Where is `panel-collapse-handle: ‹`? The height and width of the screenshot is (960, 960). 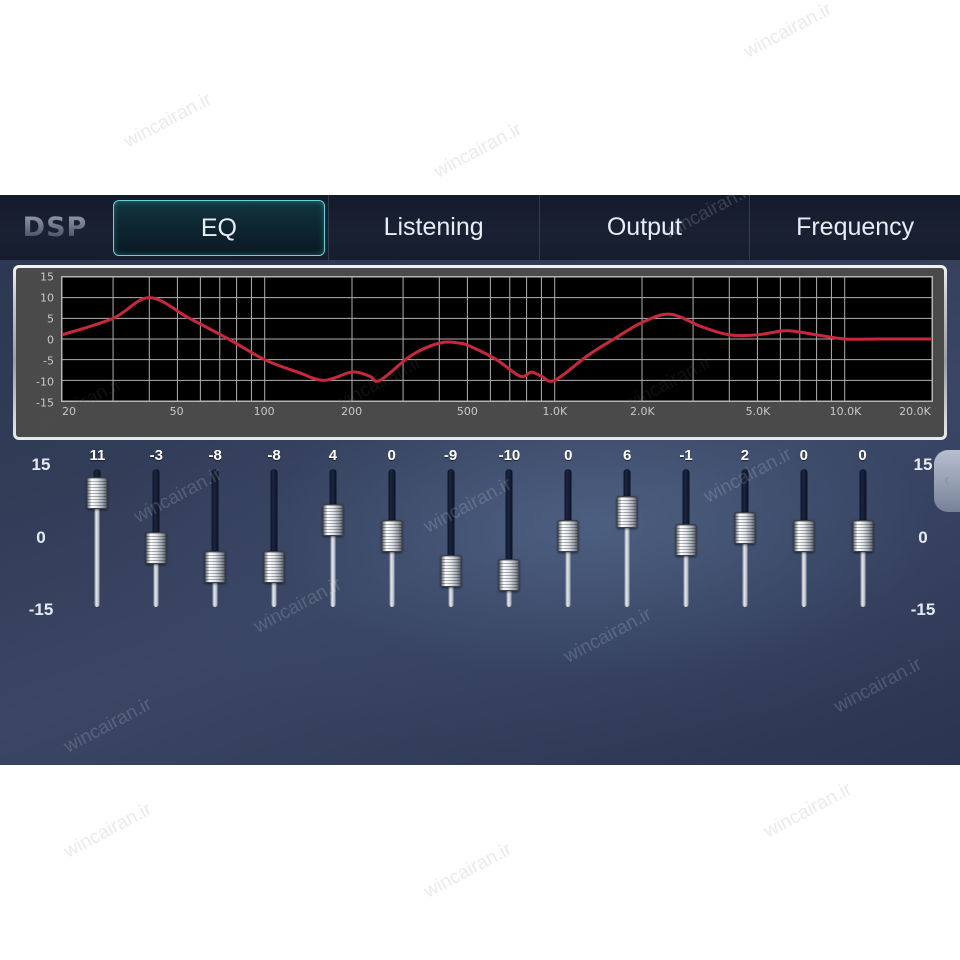 panel-collapse-handle: ‹ is located at coordinates (947, 481).